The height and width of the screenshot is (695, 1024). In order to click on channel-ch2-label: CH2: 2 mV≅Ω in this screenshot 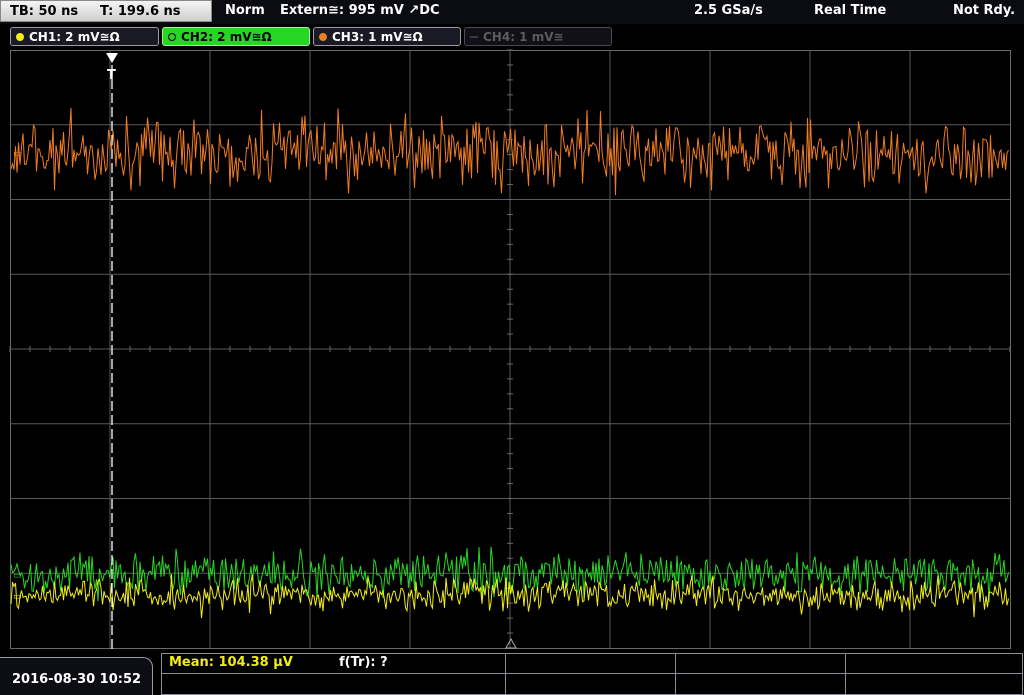, I will do `click(226, 36)`.